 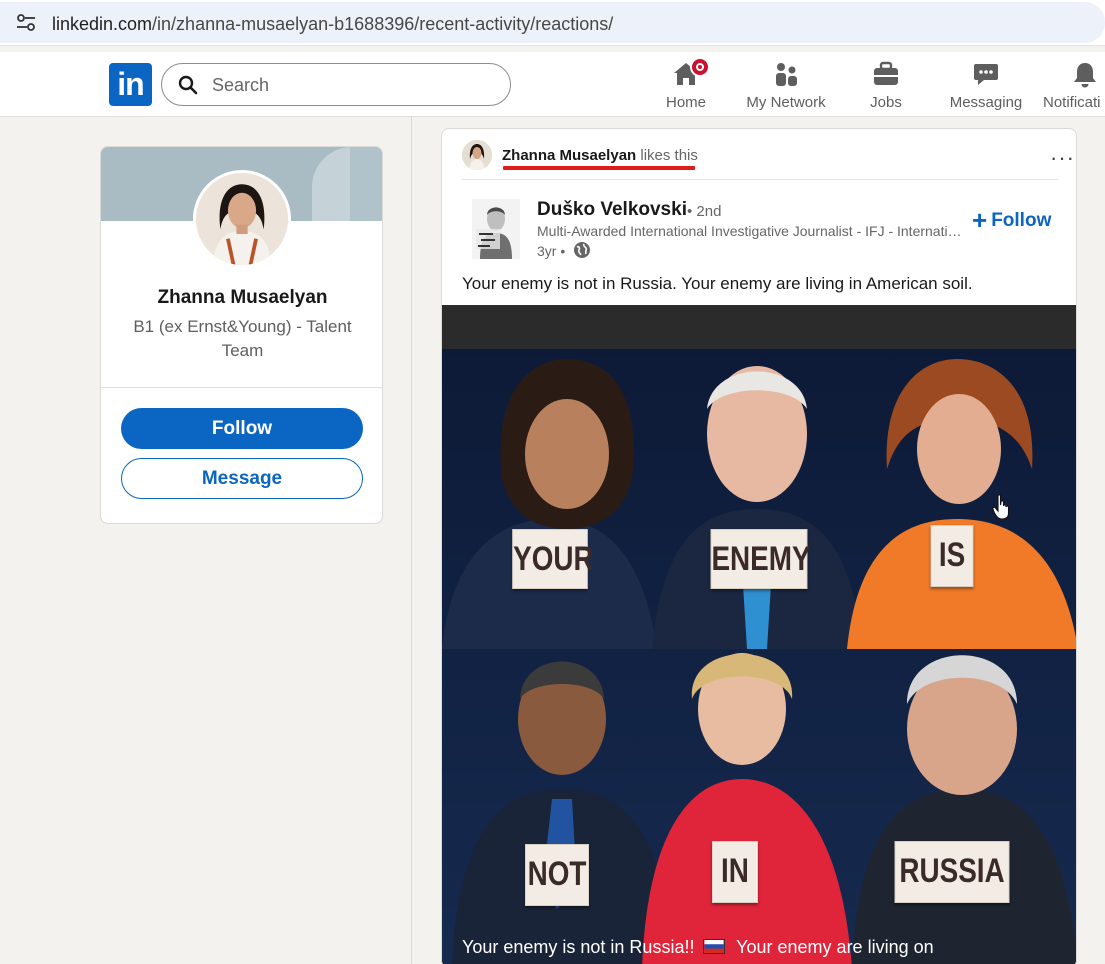 What do you see at coordinates (242, 297) in the screenshot?
I see `profile-name: Zhanna Musaelyan` at bounding box center [242, 297].